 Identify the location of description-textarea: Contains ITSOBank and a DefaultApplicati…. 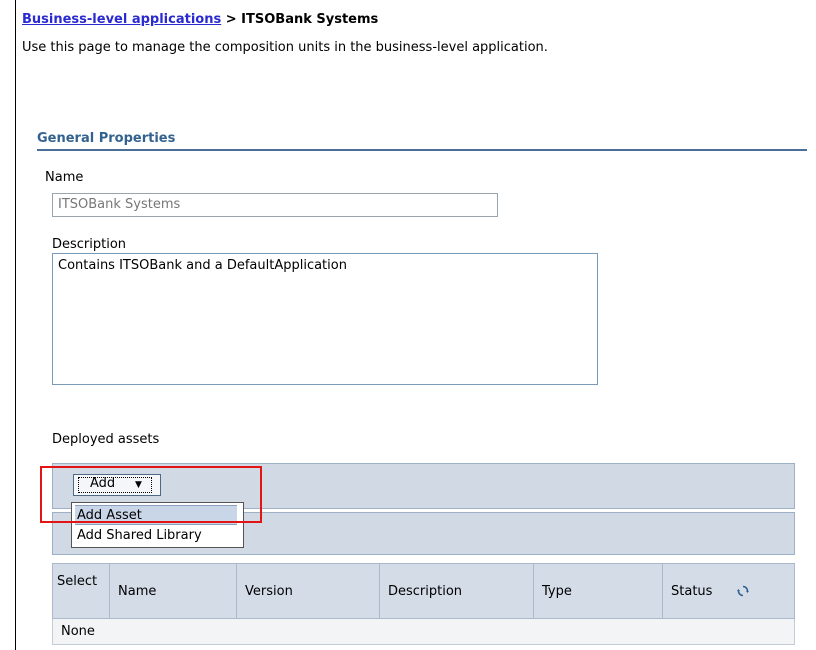
(325, 319).